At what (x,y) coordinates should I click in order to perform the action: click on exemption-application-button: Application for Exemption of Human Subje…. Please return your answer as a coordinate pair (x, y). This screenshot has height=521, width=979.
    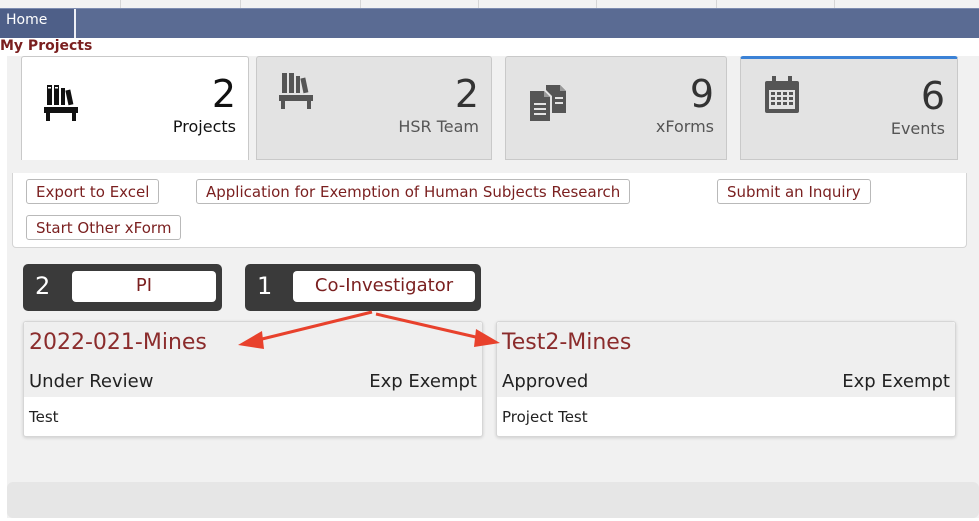
    Looking at the image, I should click on (413, 191).